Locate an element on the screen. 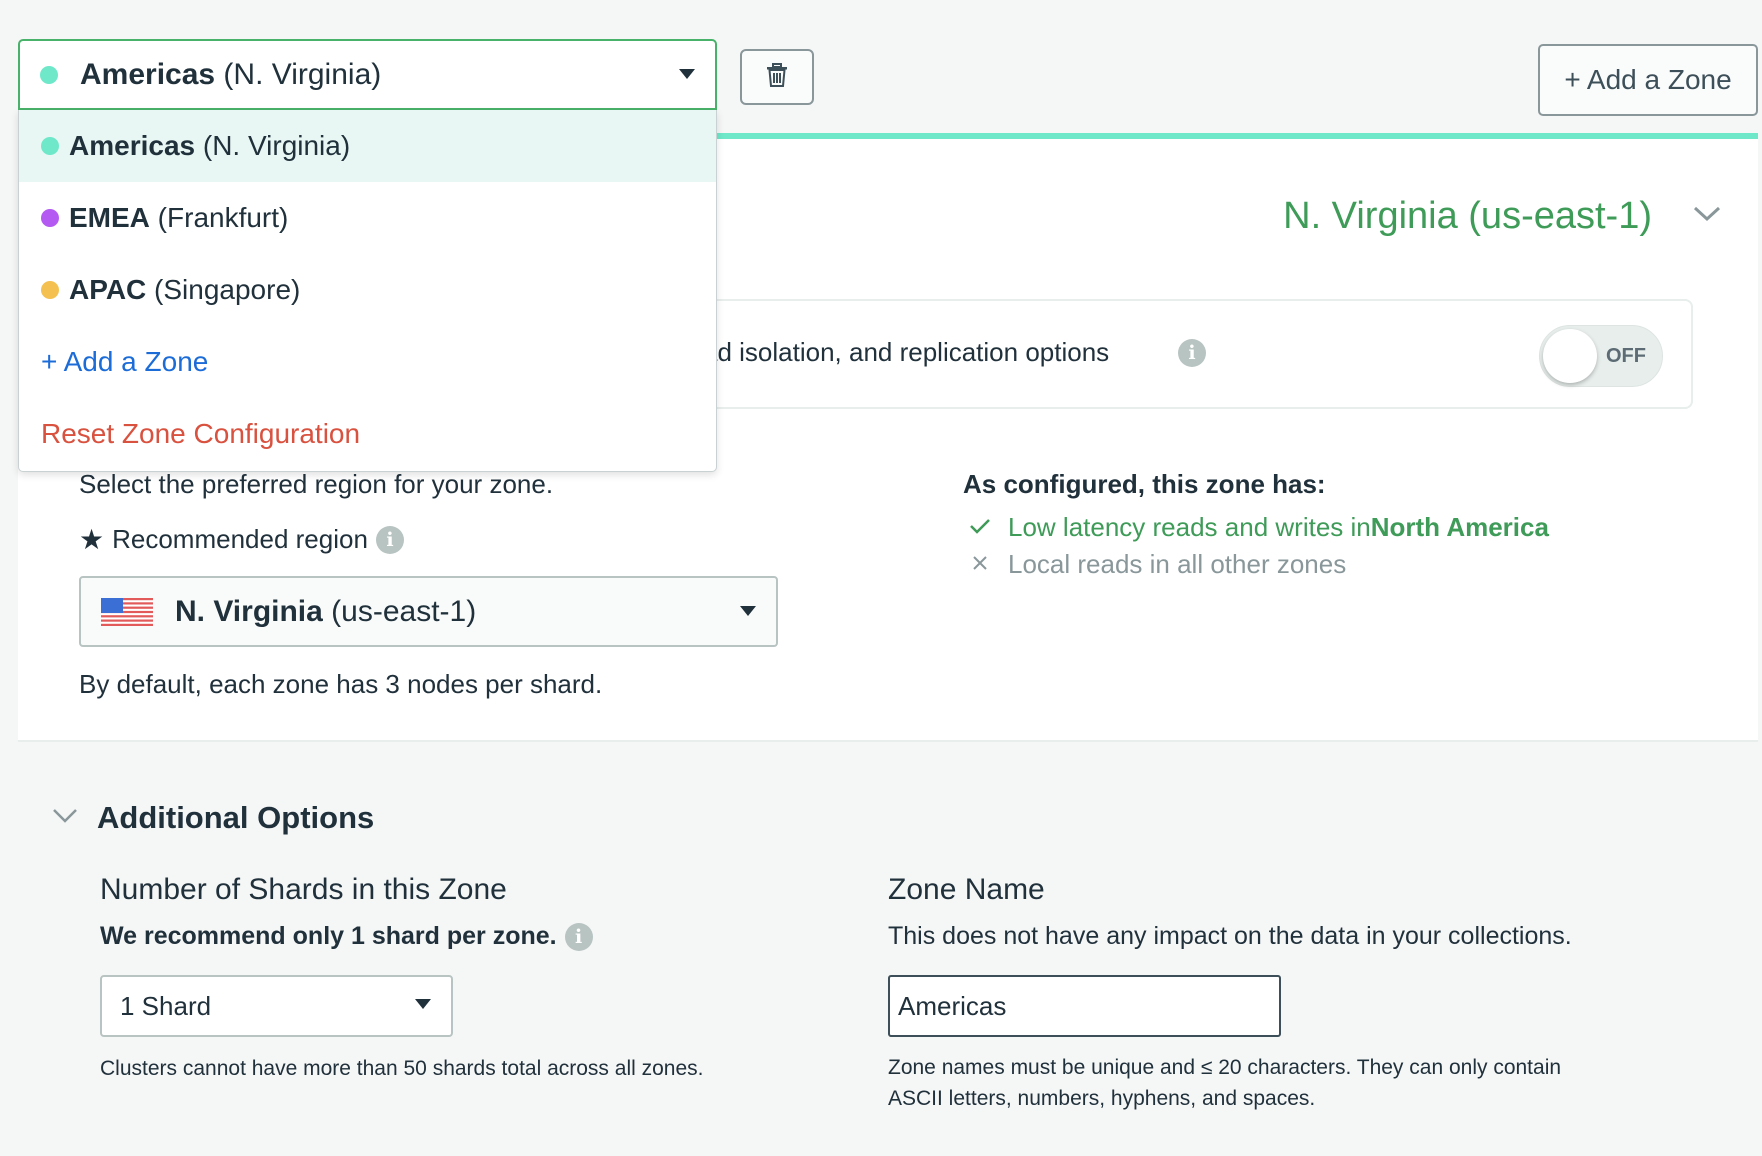 Image resolution: width=1762 pixels, height=1156 pixels. region-title: N. Virginia (us-east-1) is located at coordinates (1467, 216).